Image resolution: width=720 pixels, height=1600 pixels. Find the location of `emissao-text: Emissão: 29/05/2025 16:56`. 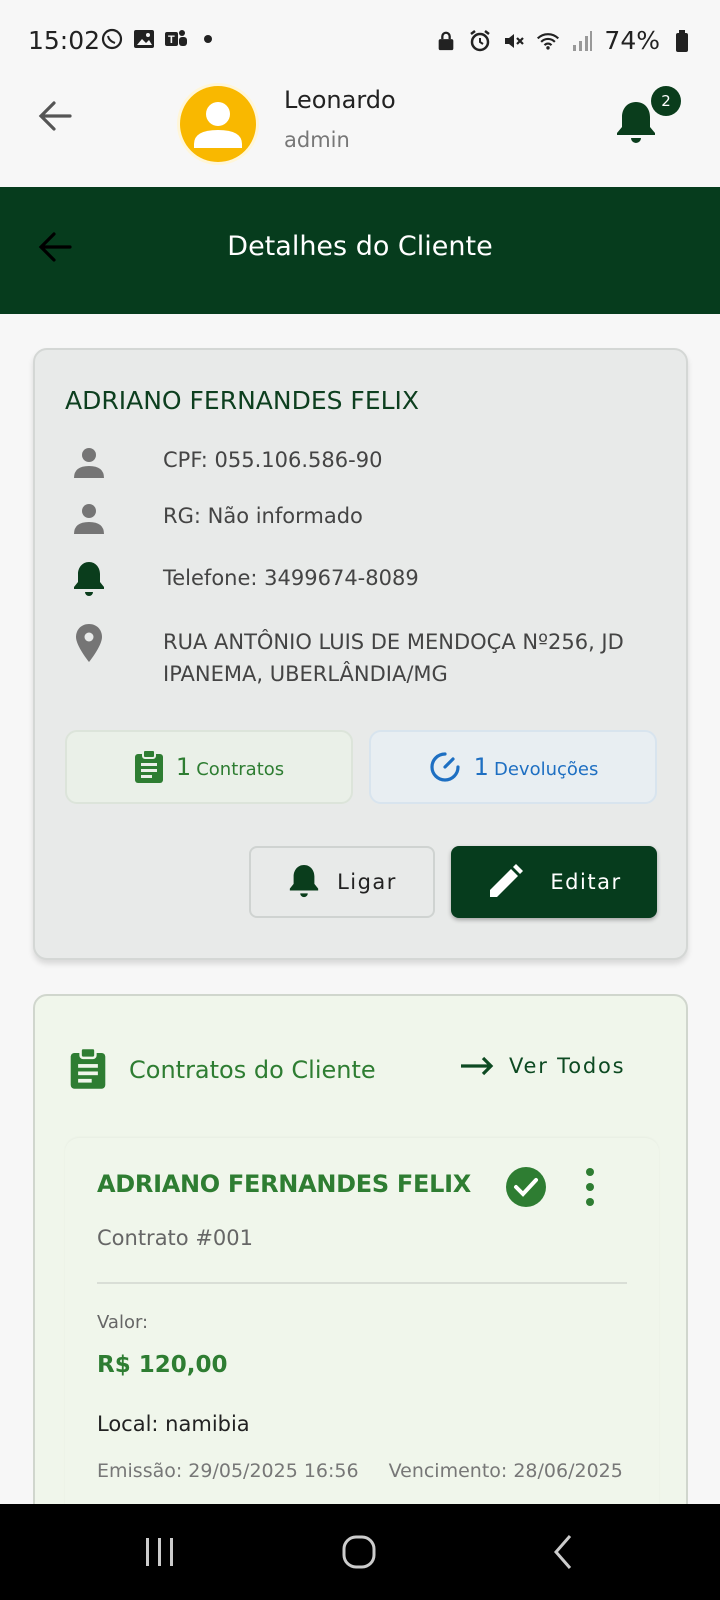

emissao-text: Emissão: 29/05/2025 16:56 is located at coordinates (228, 1471).